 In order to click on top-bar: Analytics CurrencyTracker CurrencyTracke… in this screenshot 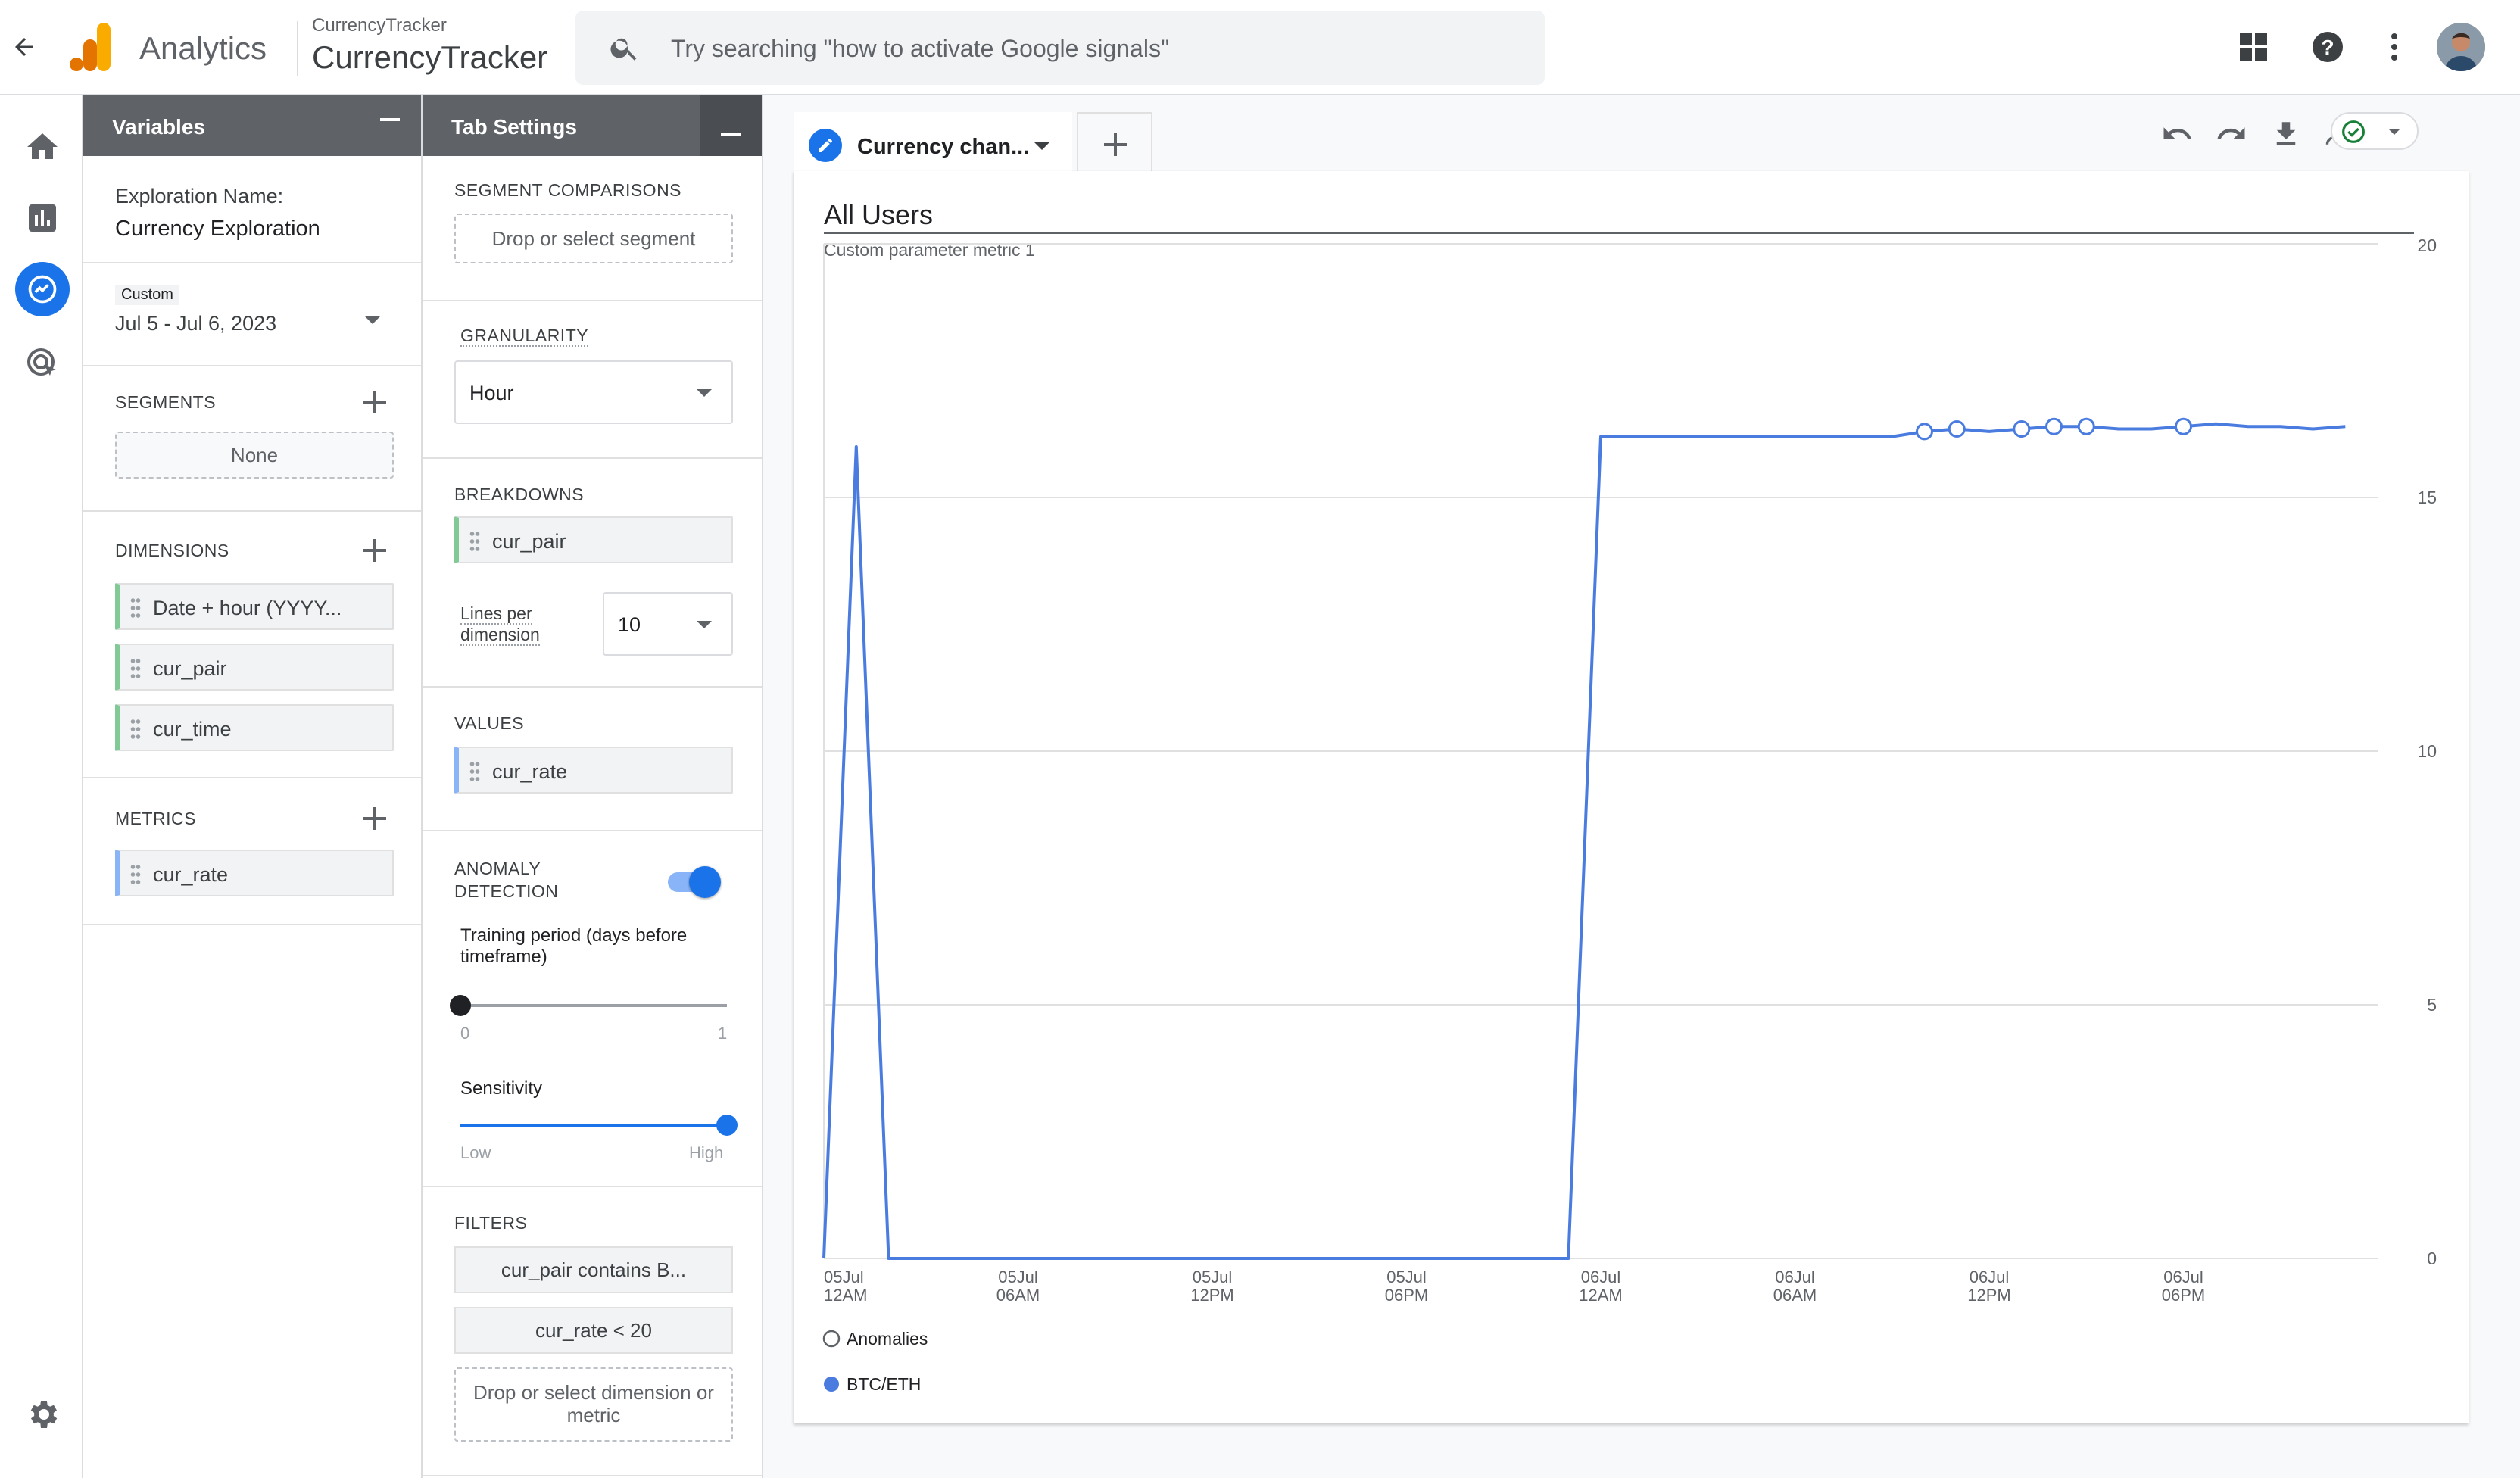, I will do `click(1260, 47)`.